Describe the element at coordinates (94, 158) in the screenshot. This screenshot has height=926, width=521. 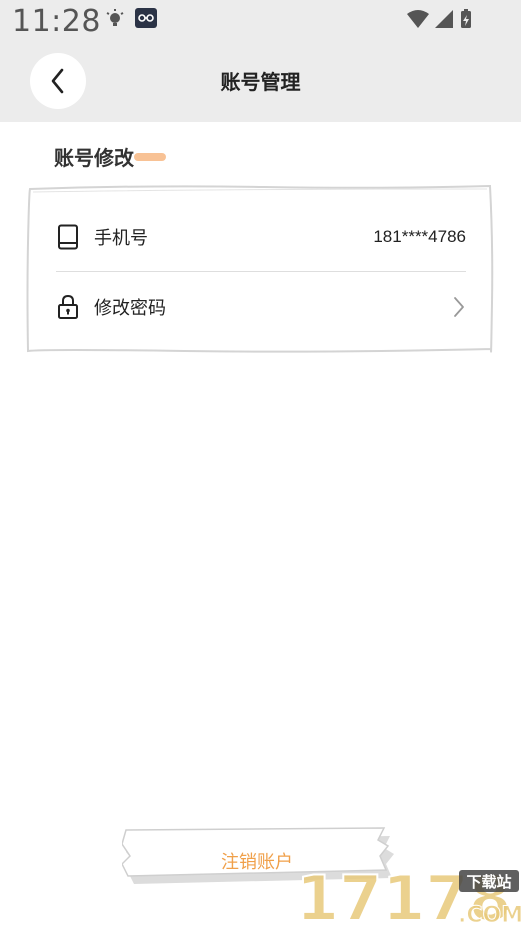
I see `section-title: 账号修改` at that location.